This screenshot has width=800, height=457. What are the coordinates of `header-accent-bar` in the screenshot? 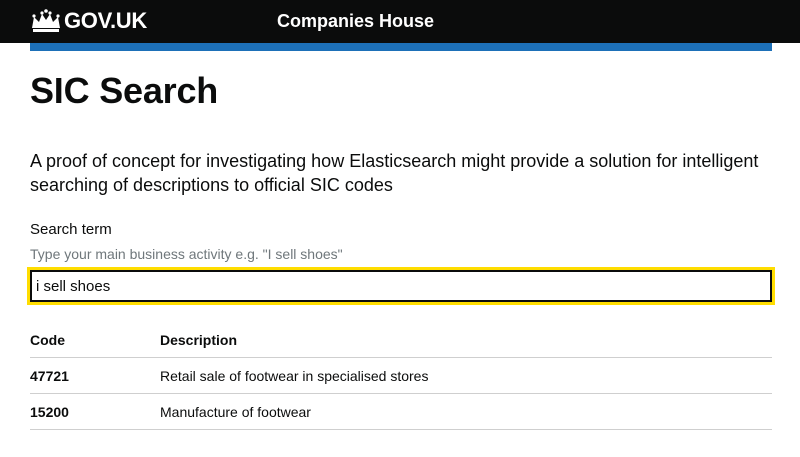 It's located at (401, 47).